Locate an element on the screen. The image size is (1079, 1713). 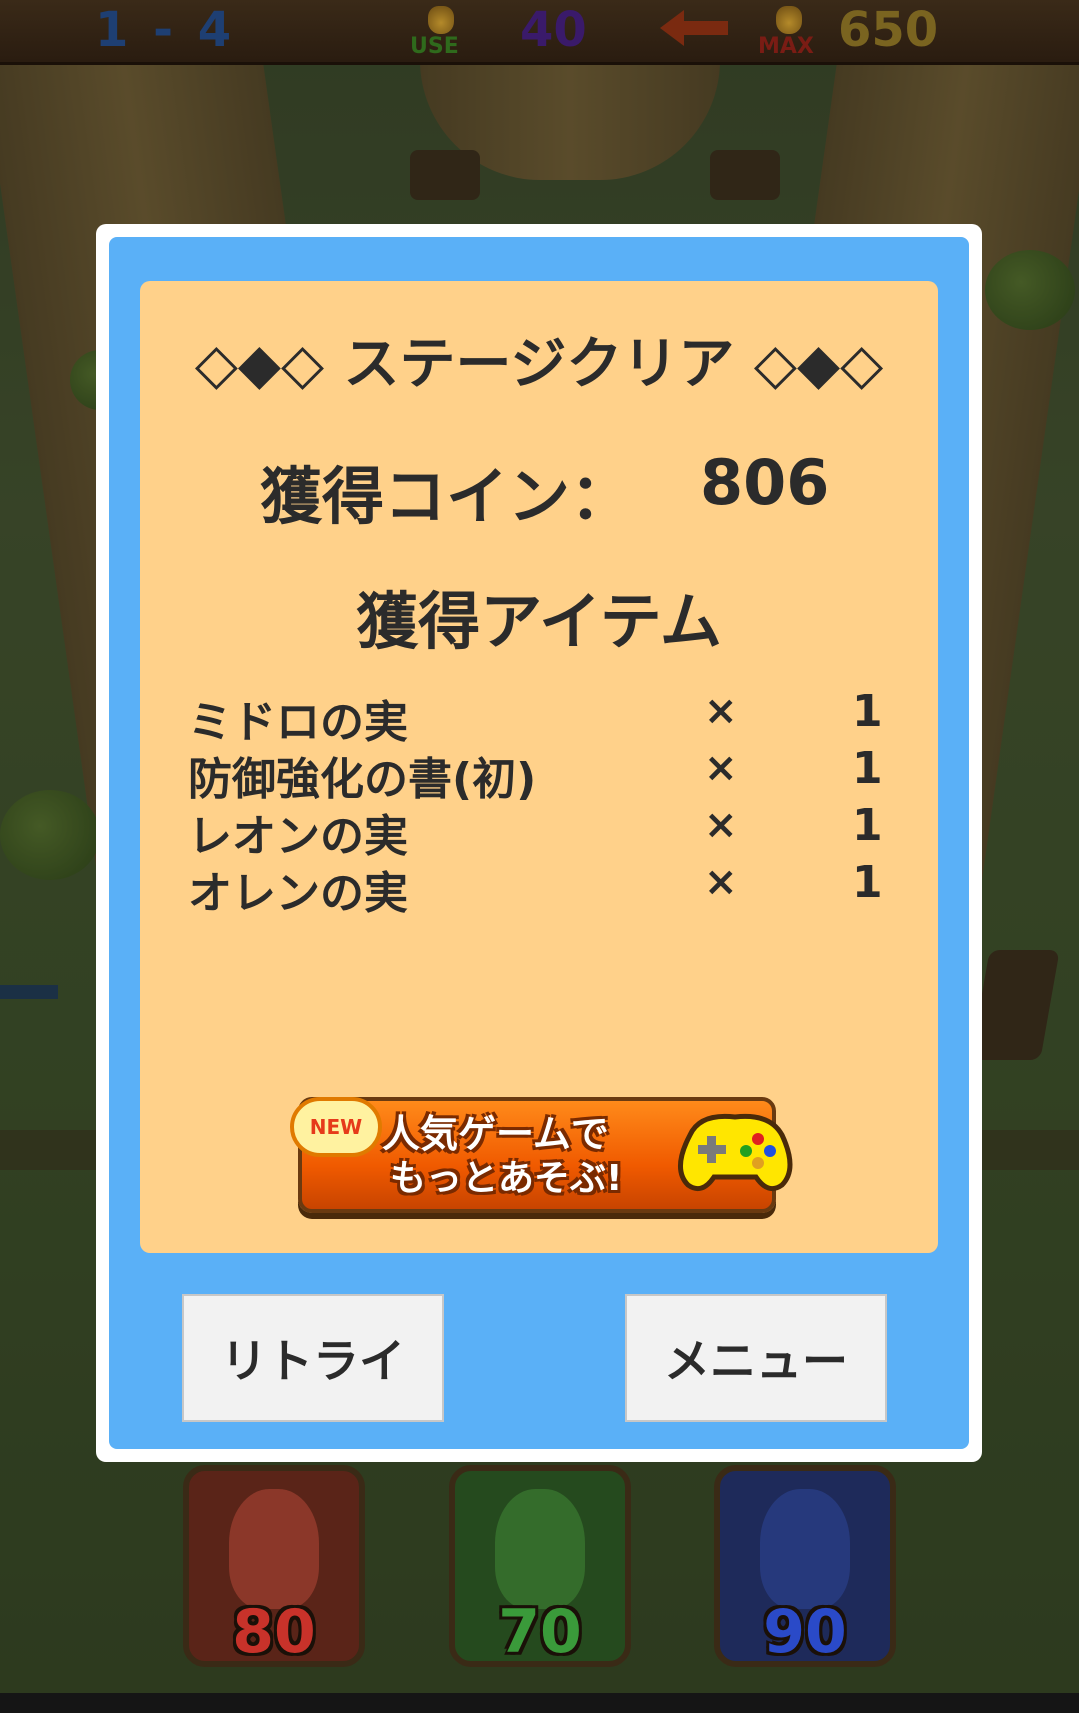
banner-line-2: もっとあそぶ! is located at coordinates (506, 1178).